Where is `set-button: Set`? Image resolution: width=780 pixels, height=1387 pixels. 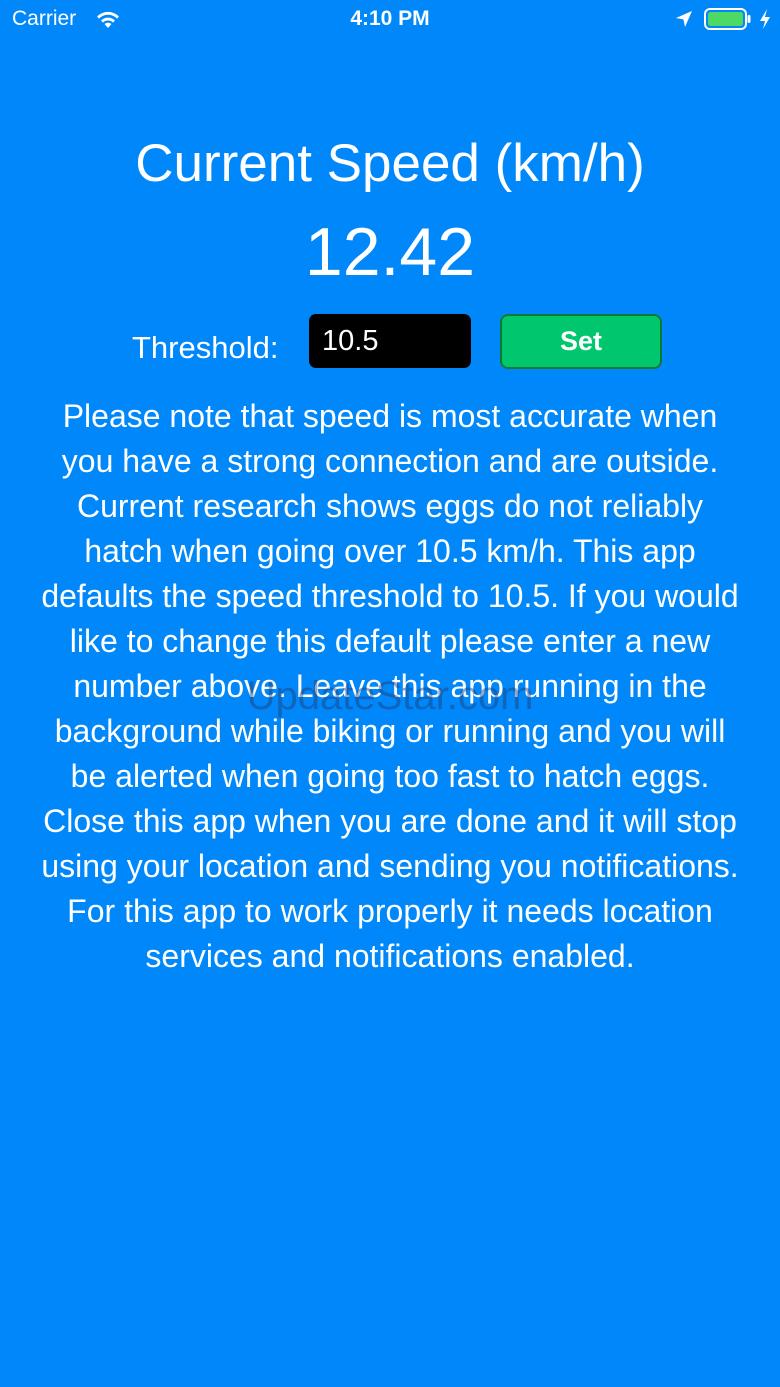
set-button: Set is located at coordinates (581, 341).